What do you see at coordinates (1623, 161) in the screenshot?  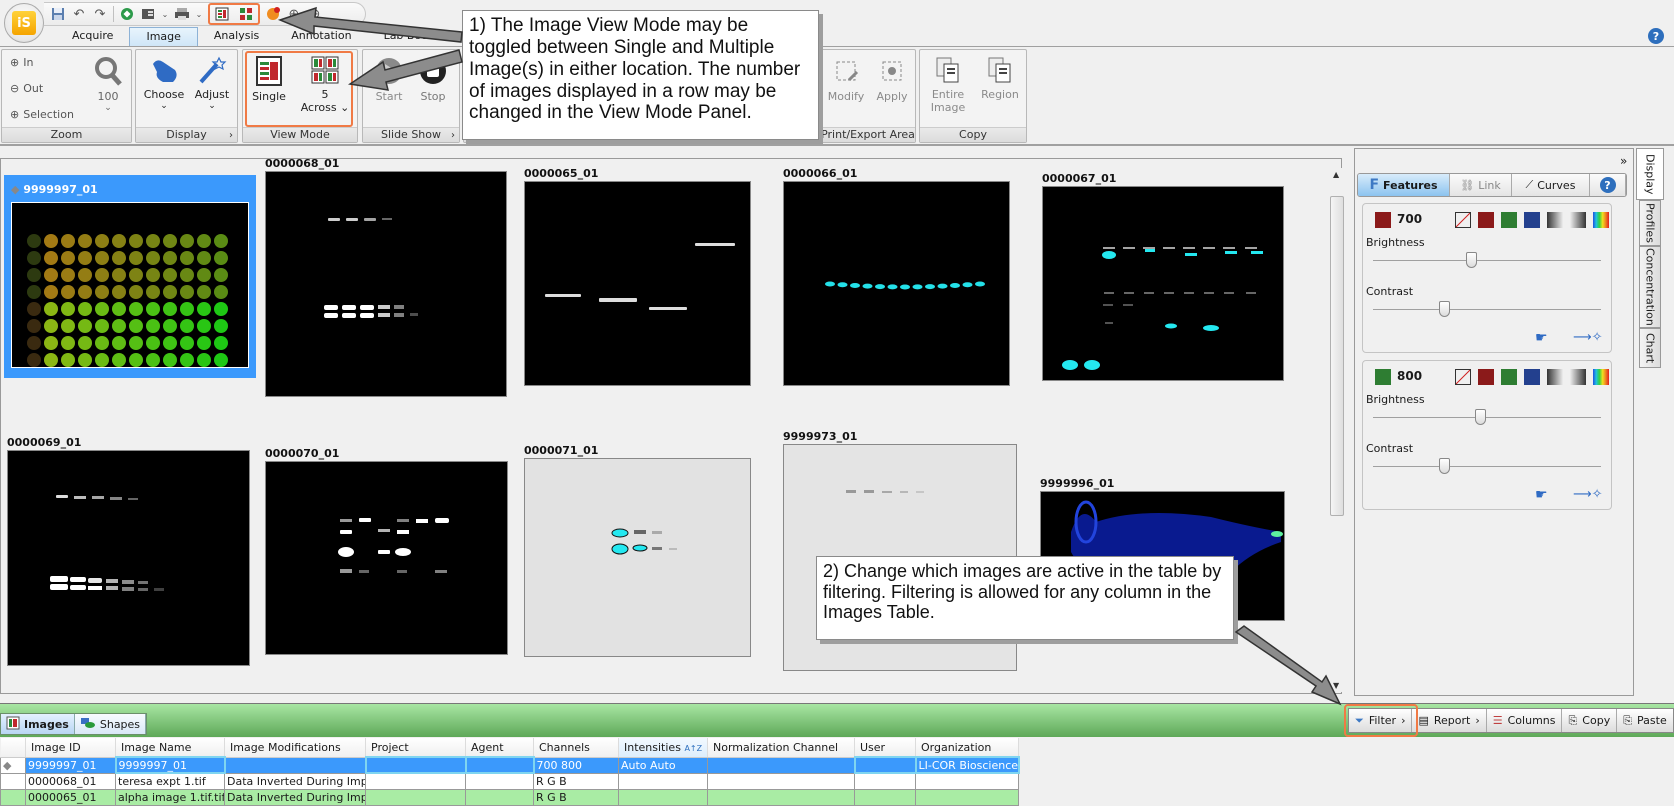 I see `collapse-panel-icon: »` at bounding box center [1623, 161].